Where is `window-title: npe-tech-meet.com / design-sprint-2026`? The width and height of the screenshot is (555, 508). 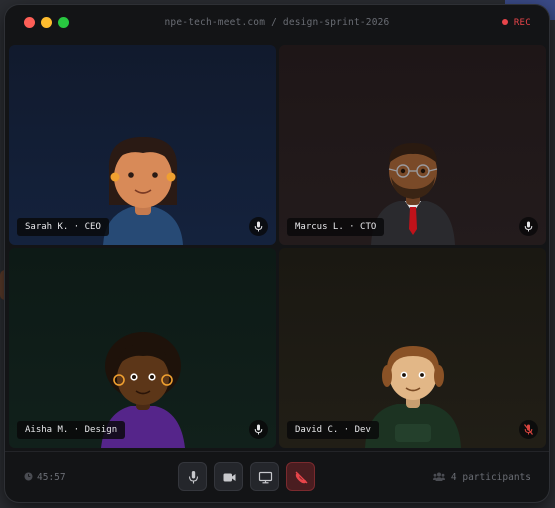 window-title: npe-tech-meet.com / design-sprint-2026 is located at coordinates (277, 22).